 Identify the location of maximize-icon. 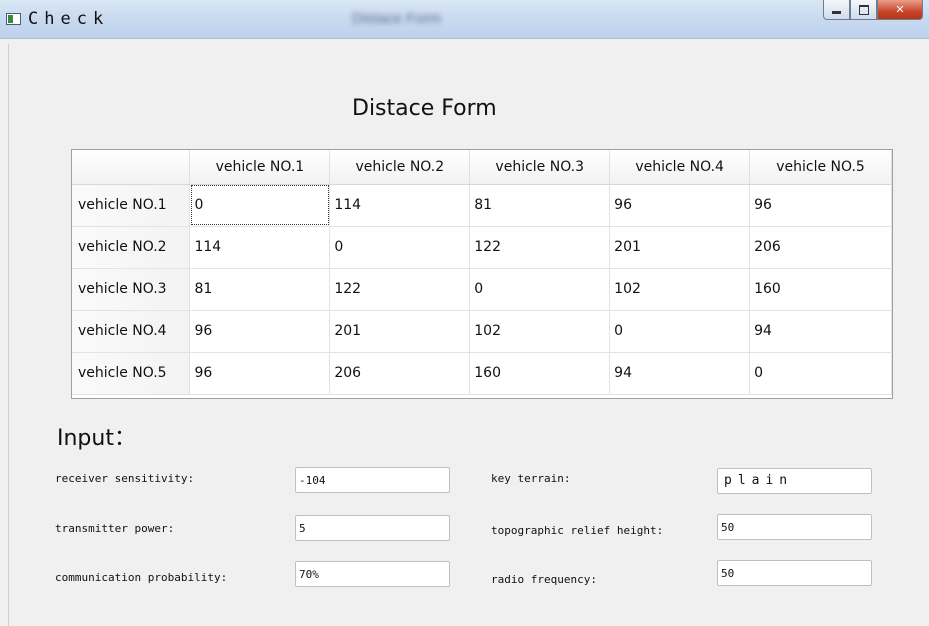
(863, 9).